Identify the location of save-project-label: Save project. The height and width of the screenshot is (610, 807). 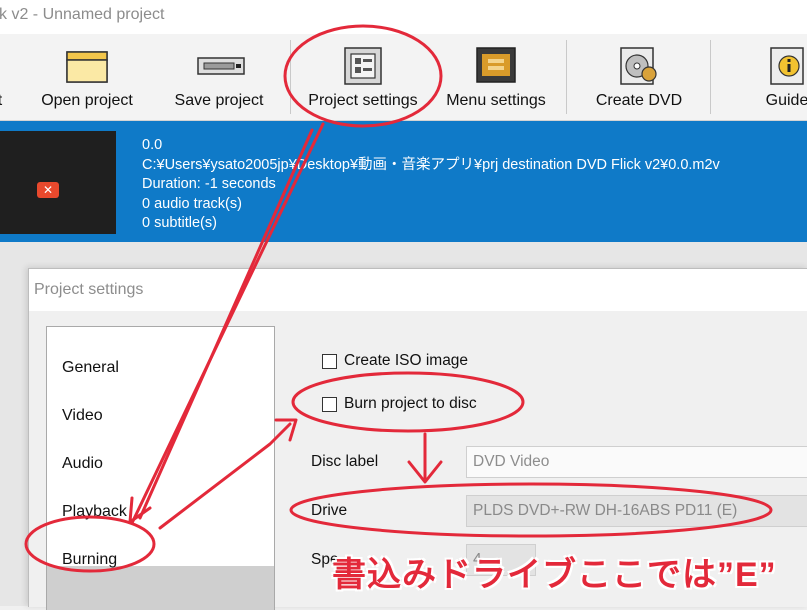
(219, 100).